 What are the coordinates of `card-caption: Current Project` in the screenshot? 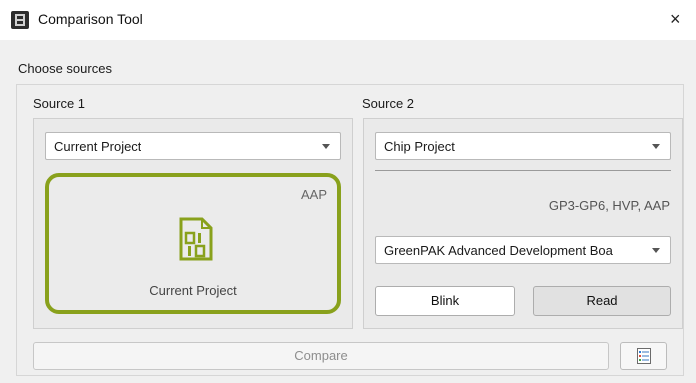 It's located at (193, 290).